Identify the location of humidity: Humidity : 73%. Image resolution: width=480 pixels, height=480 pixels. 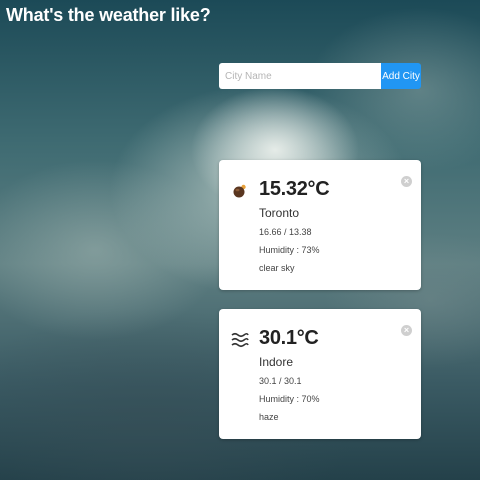
(289, 250).